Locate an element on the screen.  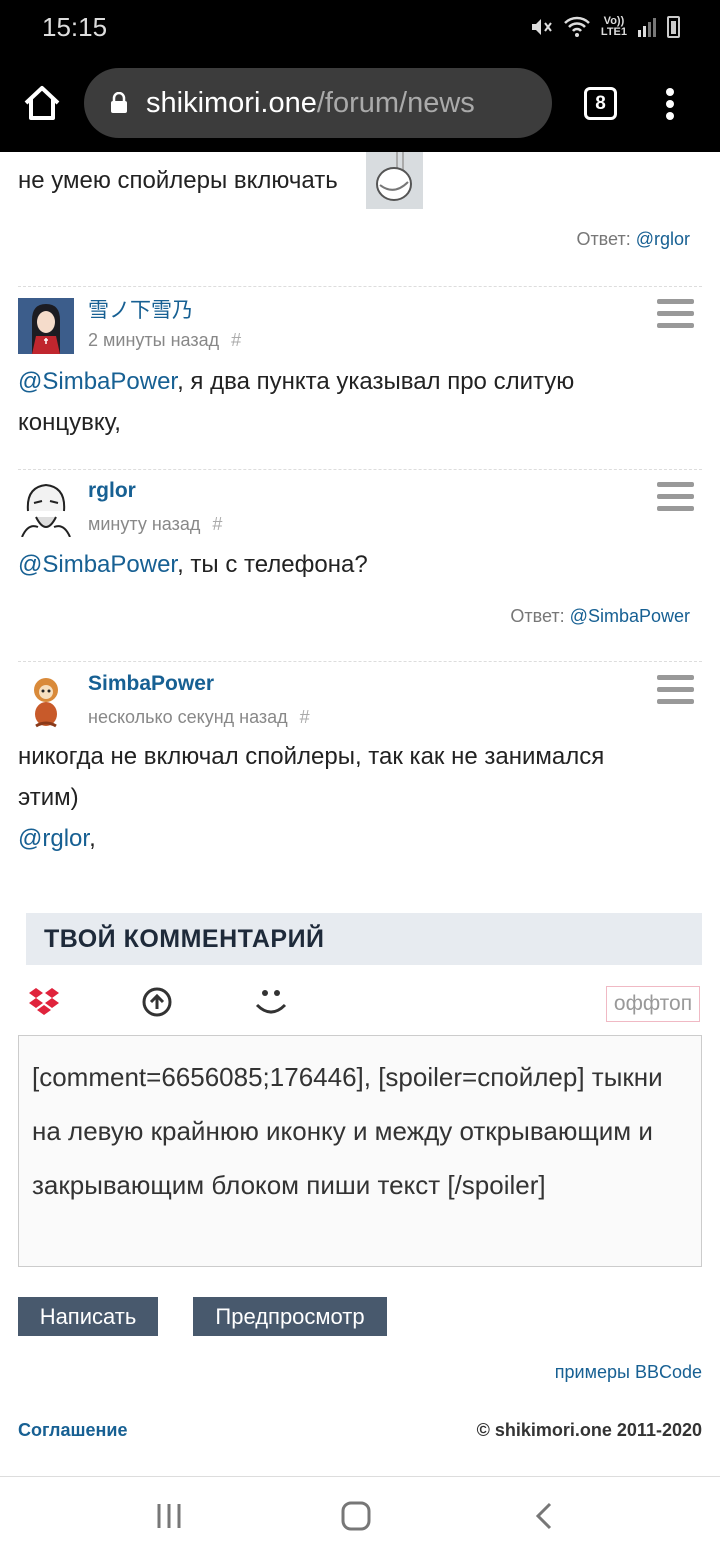
post-author: rglor is located at coordinates (112, 491).